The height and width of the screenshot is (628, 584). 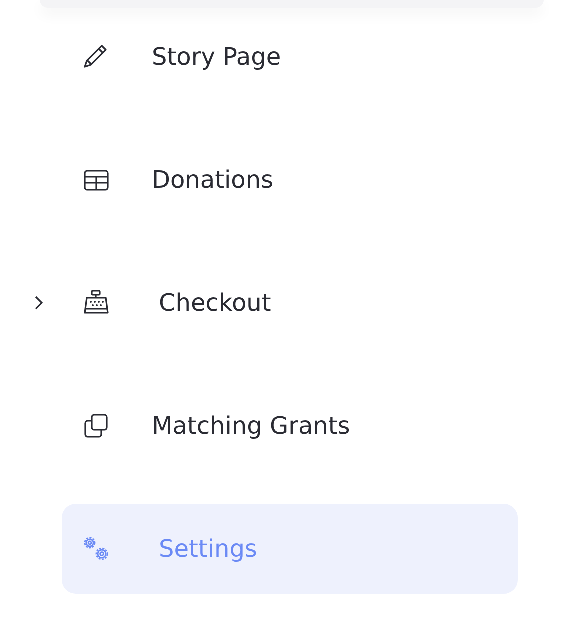 I want to click on menu-item: Story Page, so click(x=290, y=57).